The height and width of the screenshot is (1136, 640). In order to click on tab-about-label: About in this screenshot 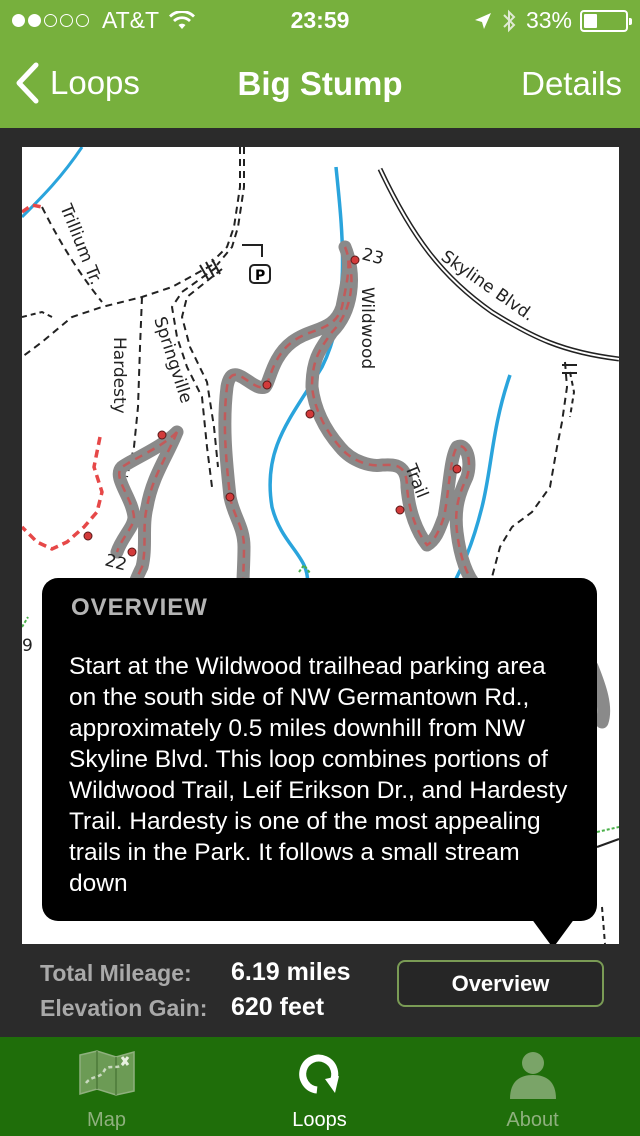, I will do `click(532, 1120)`.